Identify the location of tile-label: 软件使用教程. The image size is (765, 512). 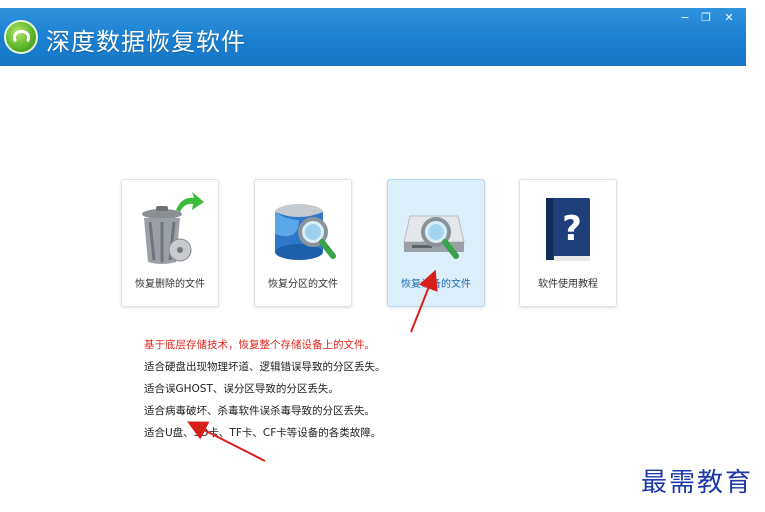
(568, 284).